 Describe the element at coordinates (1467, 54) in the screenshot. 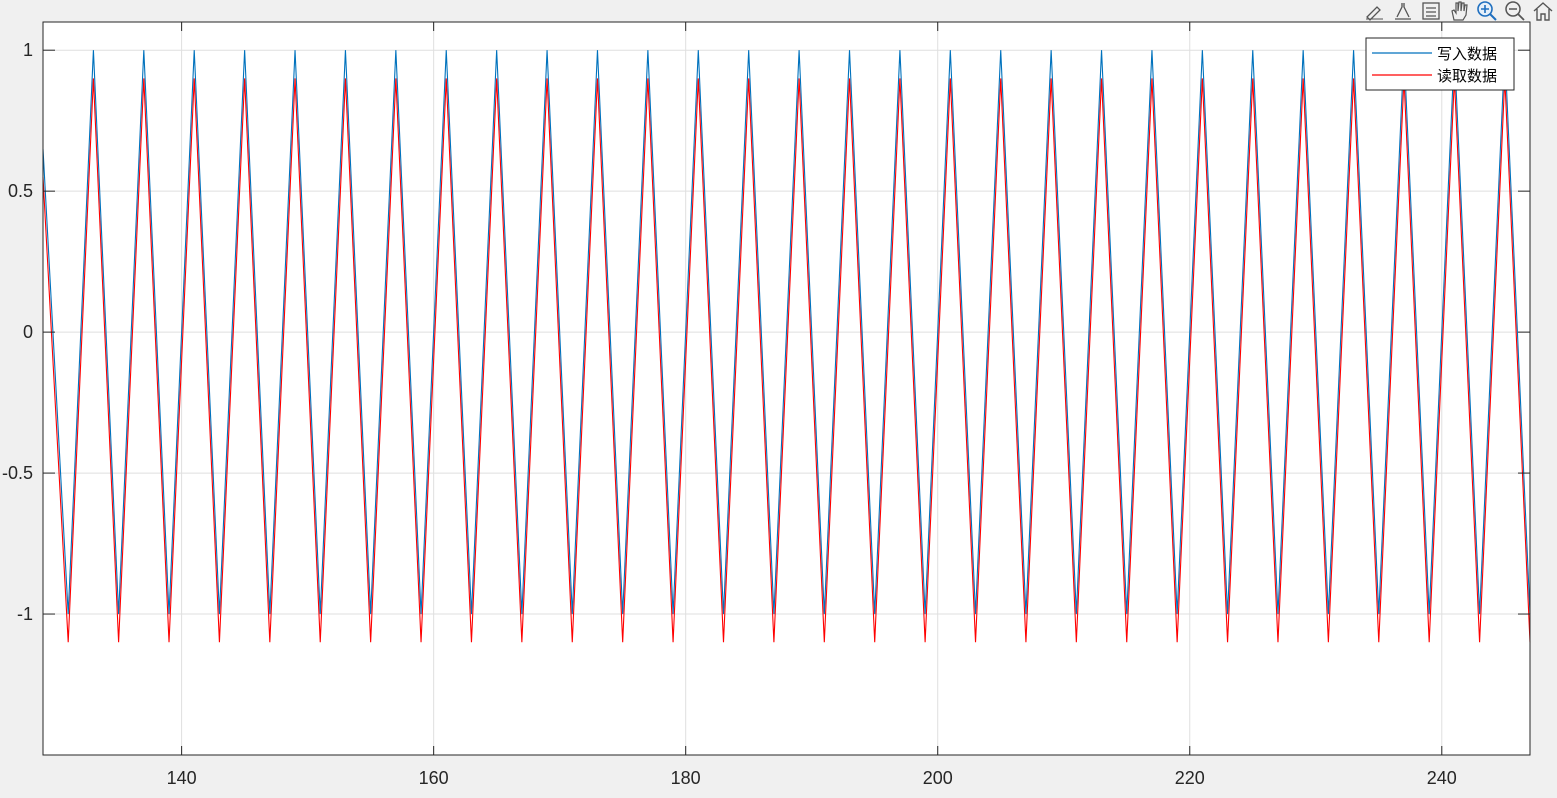

I see `legend-label-write-data: 写入数据` at that location.